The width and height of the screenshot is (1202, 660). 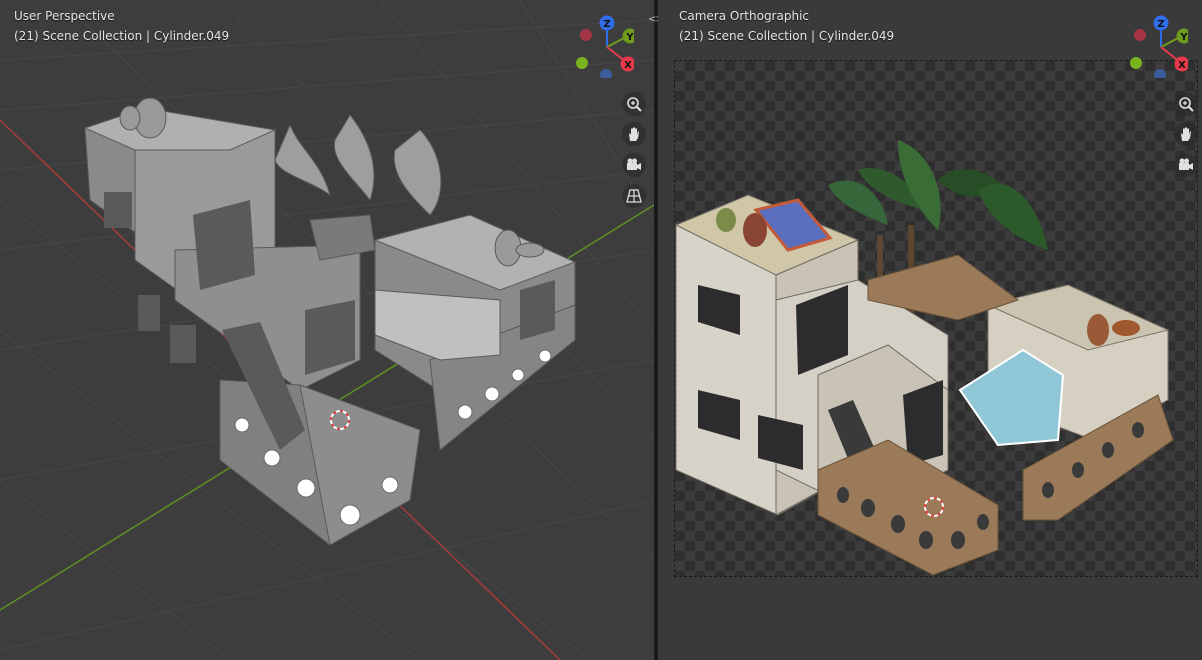 What do you see at coordinates (358, 165) in the screenshot?
I see `palm-trees` at bounding box center [358, 165].